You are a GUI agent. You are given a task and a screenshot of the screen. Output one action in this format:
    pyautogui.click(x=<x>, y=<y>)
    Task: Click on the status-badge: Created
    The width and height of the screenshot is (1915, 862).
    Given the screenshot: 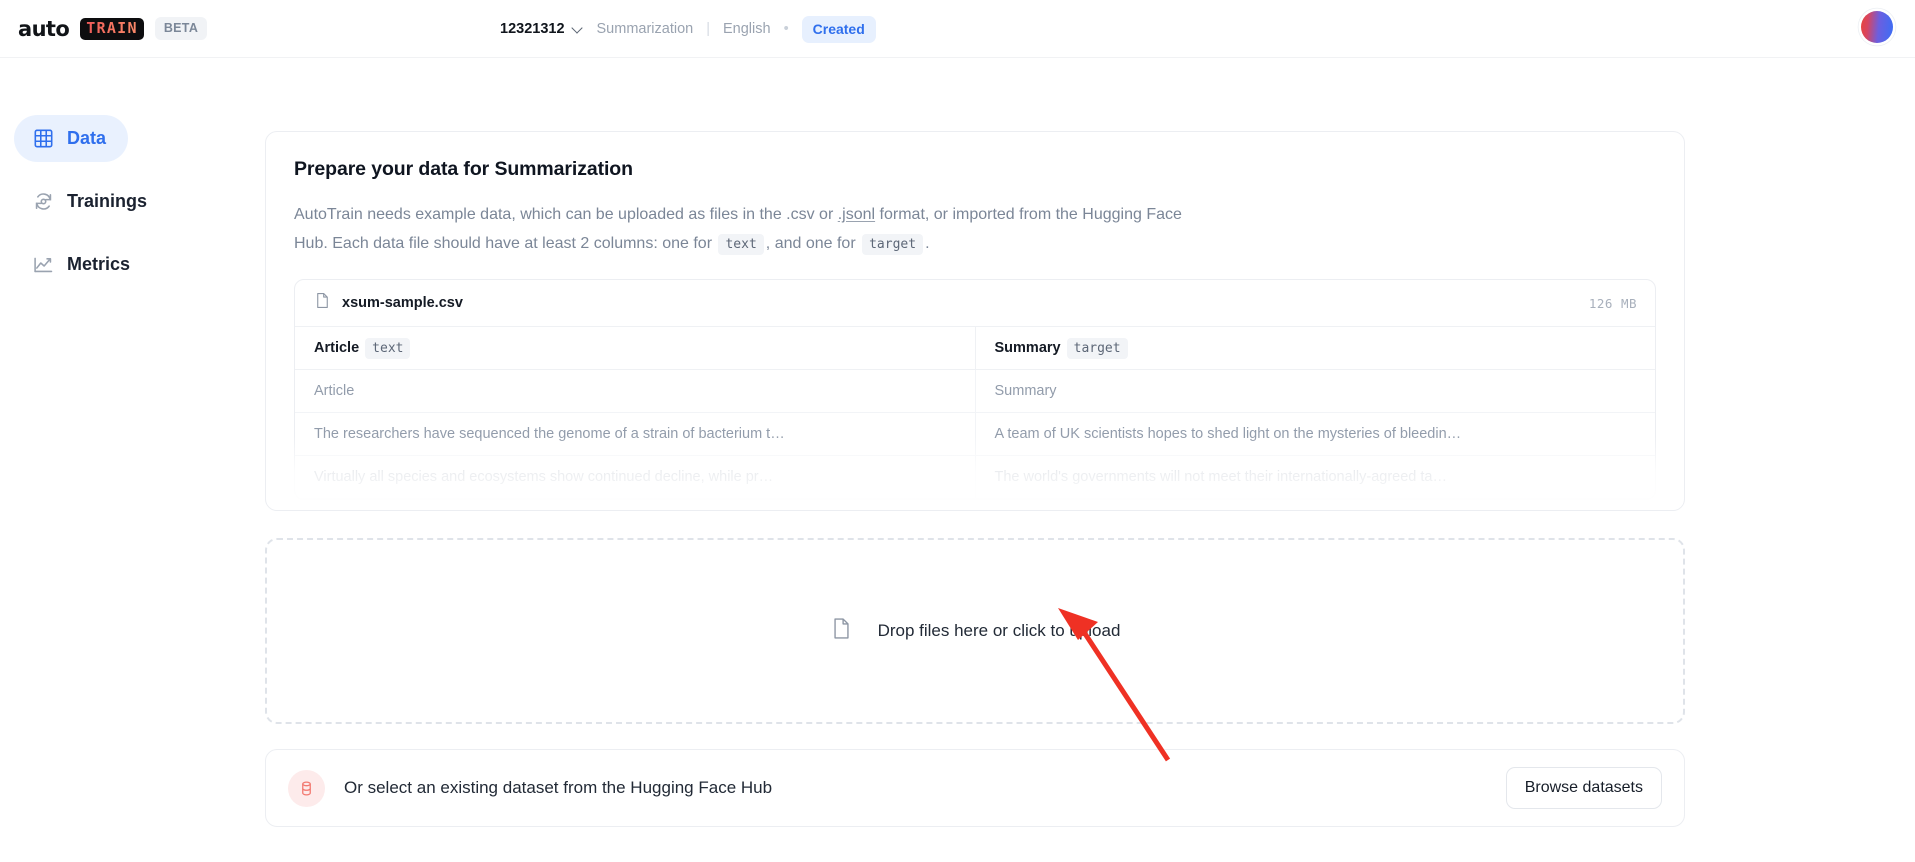 What is the action you would take?
    pyautogui.click(x=838, y=29)
    